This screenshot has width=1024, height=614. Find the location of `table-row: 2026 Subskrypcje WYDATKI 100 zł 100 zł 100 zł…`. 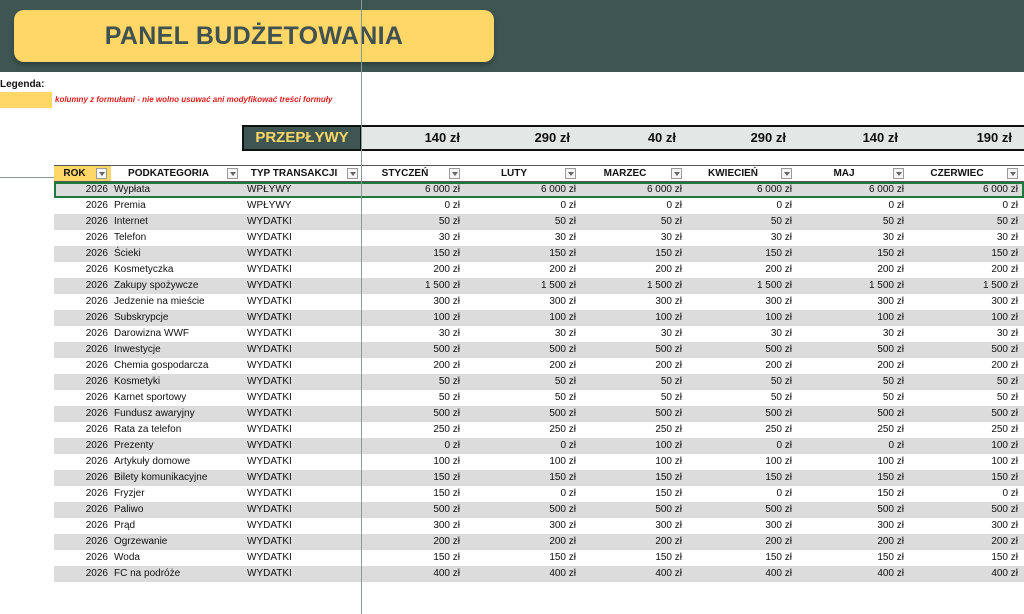

table-row: 2026 Subskrypcje WYDATKI 100 zł 100 zł 100 zł… is located at coordinates (539, 318).